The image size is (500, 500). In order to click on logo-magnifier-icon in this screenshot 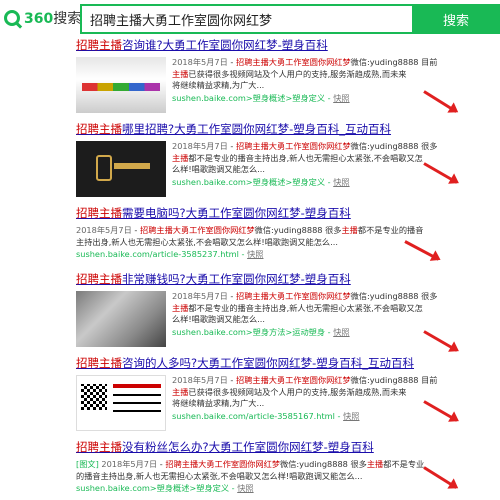, I will do `click(12, 18)`.